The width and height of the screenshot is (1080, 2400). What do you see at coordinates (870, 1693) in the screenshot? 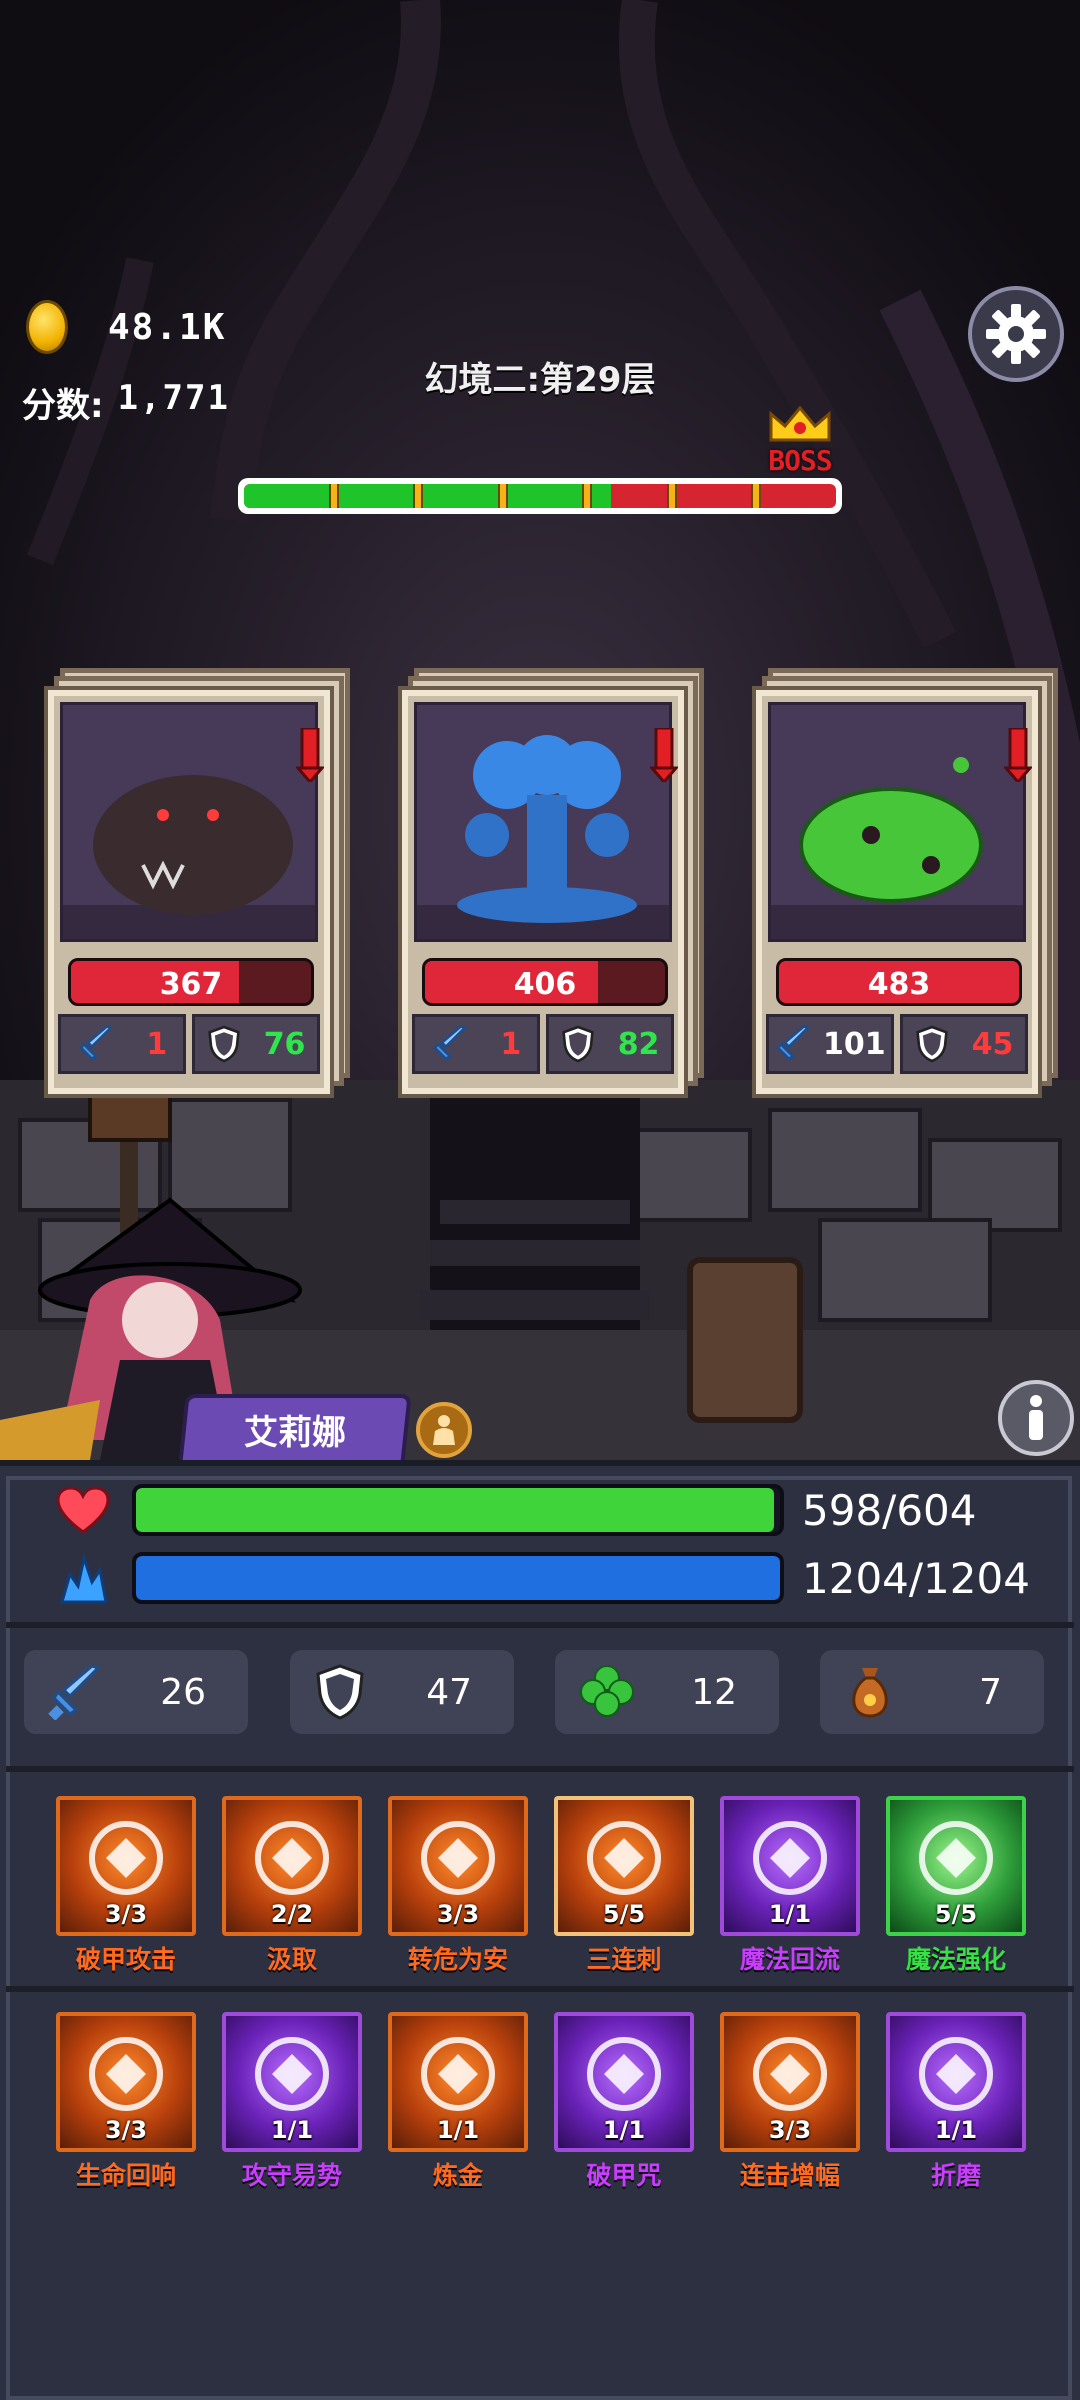
I see `money-bag-icon` at bounding box center [870, 1693].